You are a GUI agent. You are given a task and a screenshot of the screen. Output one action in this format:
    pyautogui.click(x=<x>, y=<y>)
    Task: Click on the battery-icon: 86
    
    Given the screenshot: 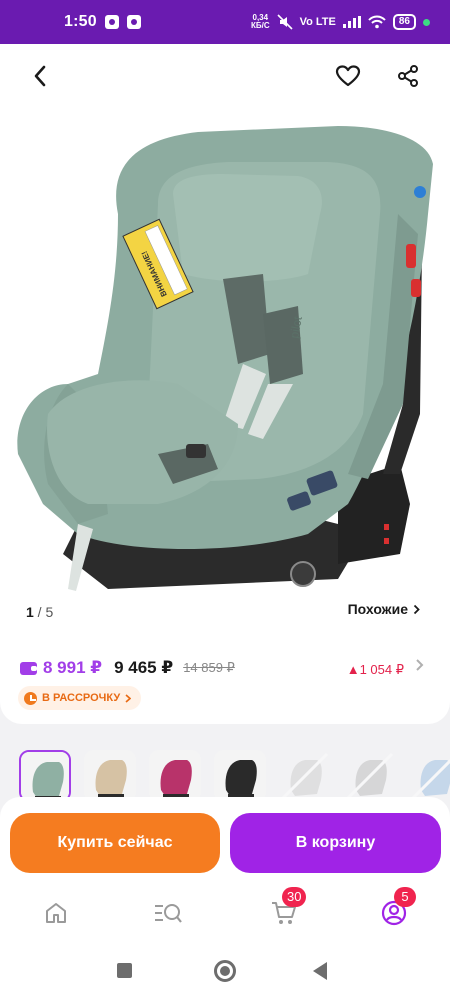 What is the action you would take?
    pyautogui.click(x=404, y=22)
    